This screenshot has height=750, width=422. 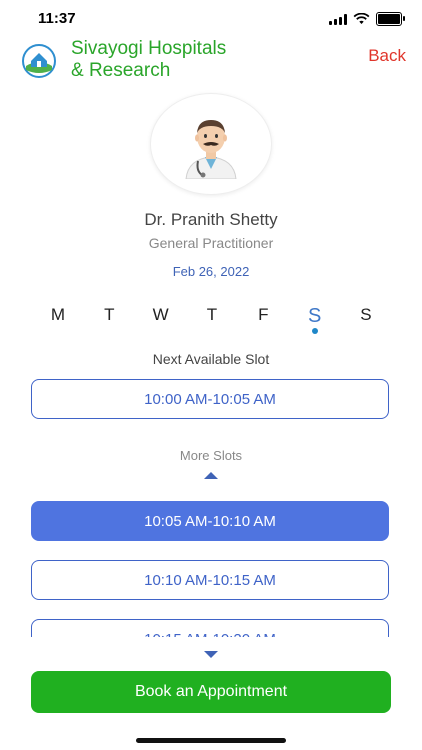 I want to click on doctor-avatar-icon, so click(x=211, y=149).